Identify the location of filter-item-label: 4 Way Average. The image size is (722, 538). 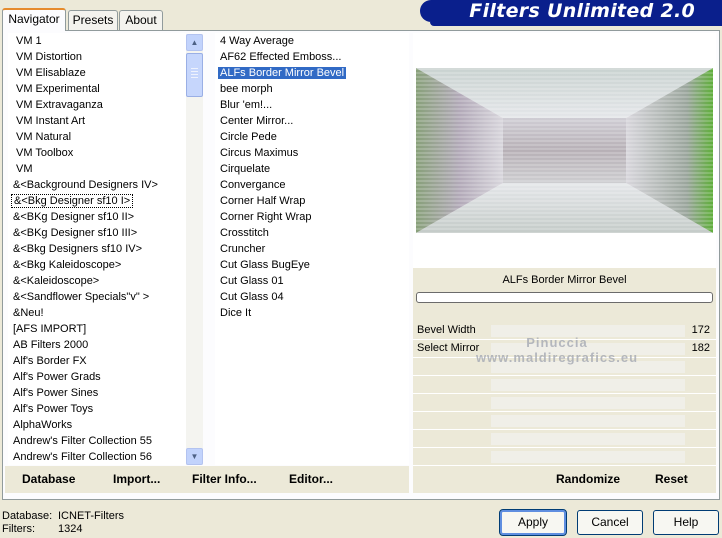
(257, 41).